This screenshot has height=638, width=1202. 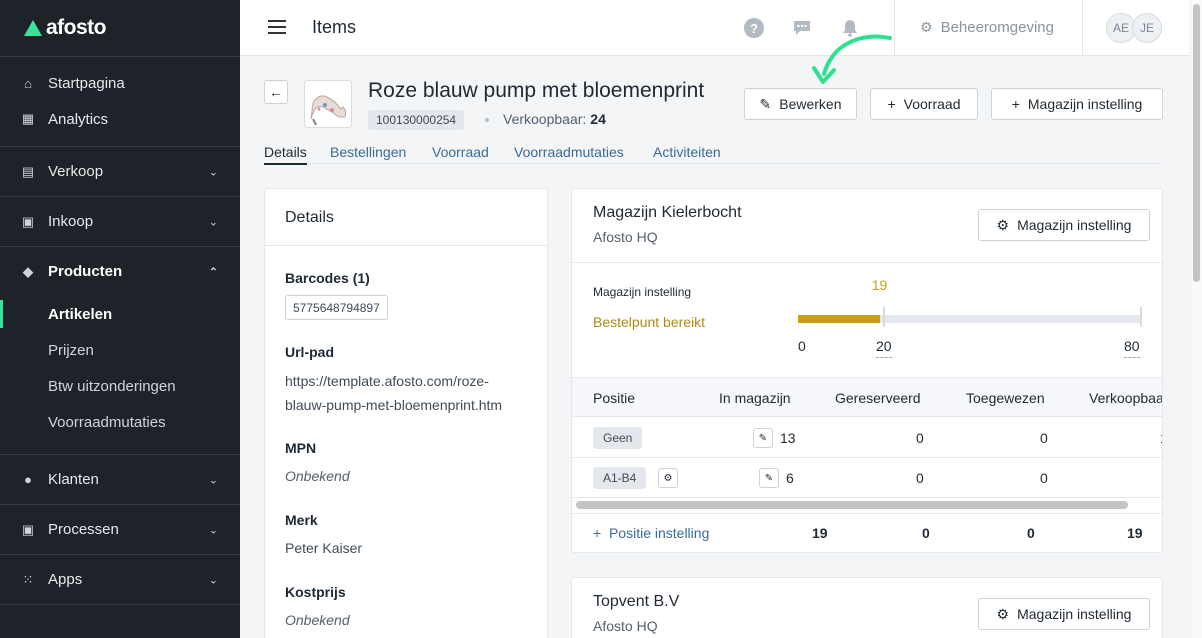 I want to click on mpn-label: MPN, so click(x=301, y=448).